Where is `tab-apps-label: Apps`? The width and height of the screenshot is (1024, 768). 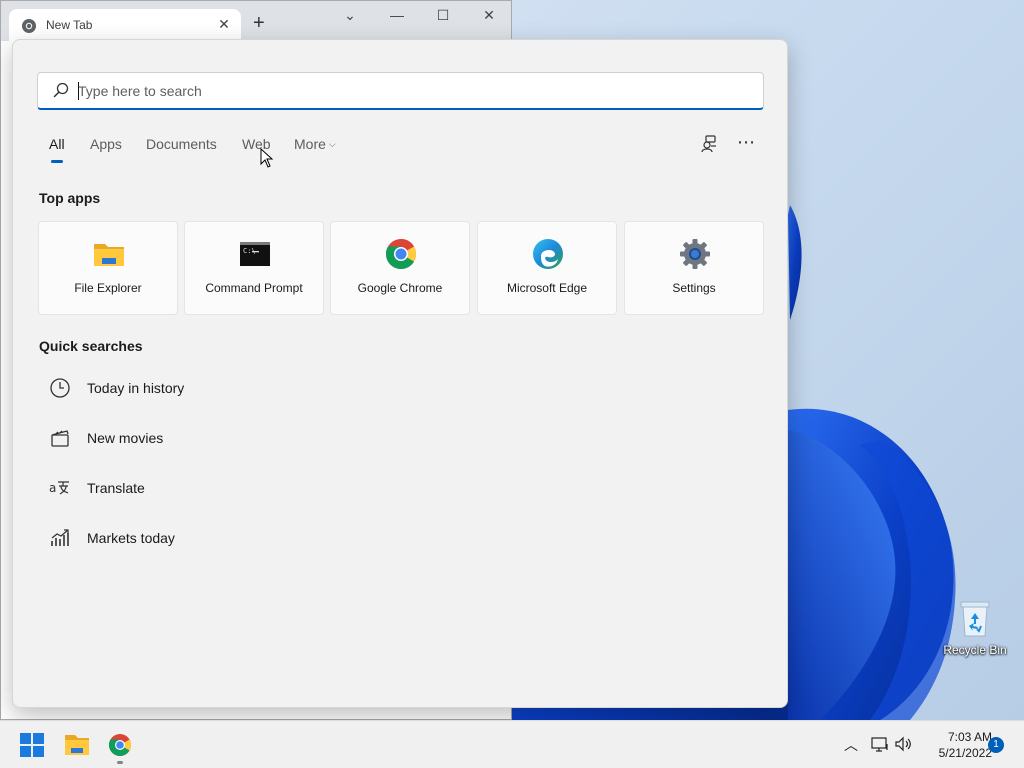 tab-apps-label: Apps is located at coordinates (106, 144).